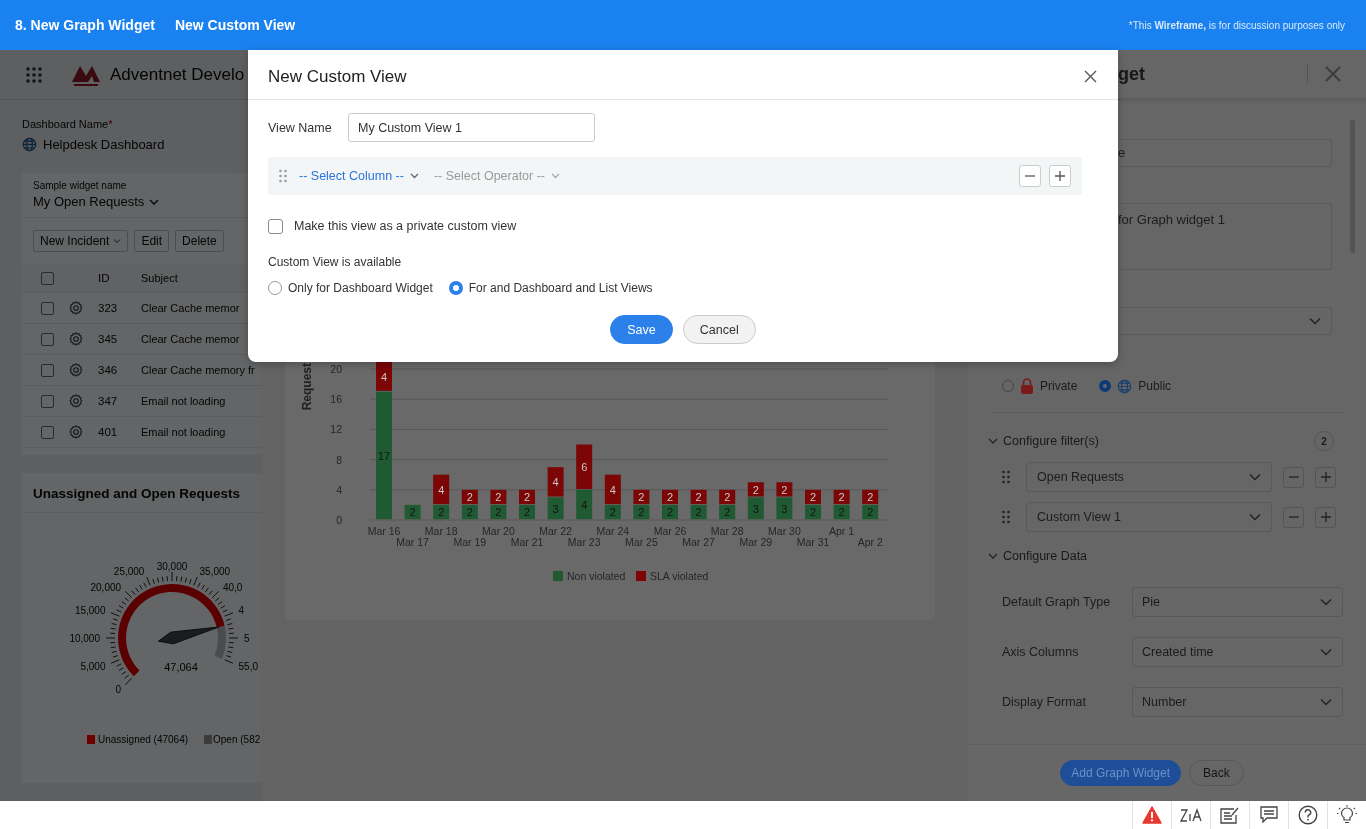 Image resolution: width=1366 pixels, height=829 pixels. What do you see at coordinates (81, 241) in the screenshot?
I see `toolbar-button: New Incident` at bounding box center [81, 241].